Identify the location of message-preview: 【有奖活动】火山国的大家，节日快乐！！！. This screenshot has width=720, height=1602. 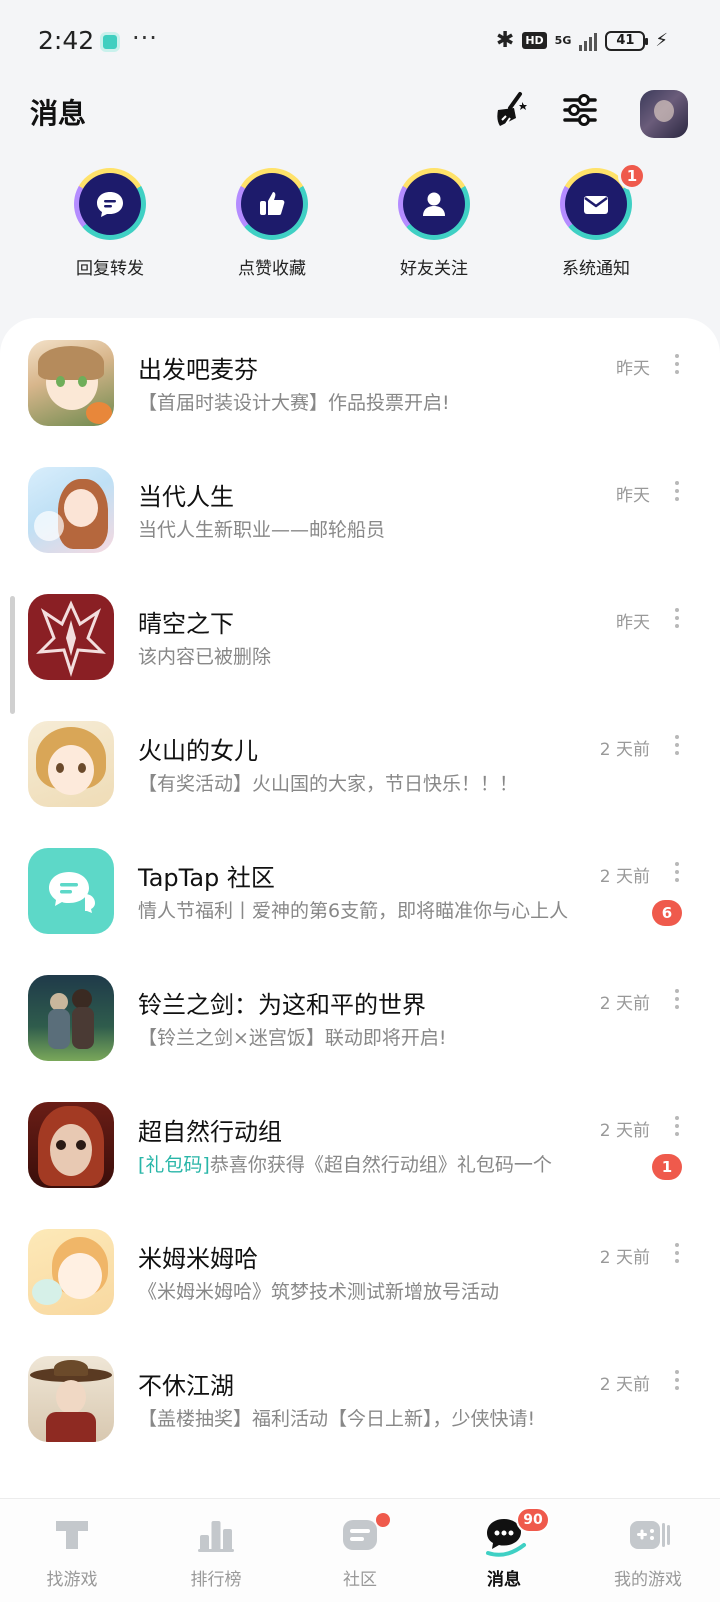
(328, 784).